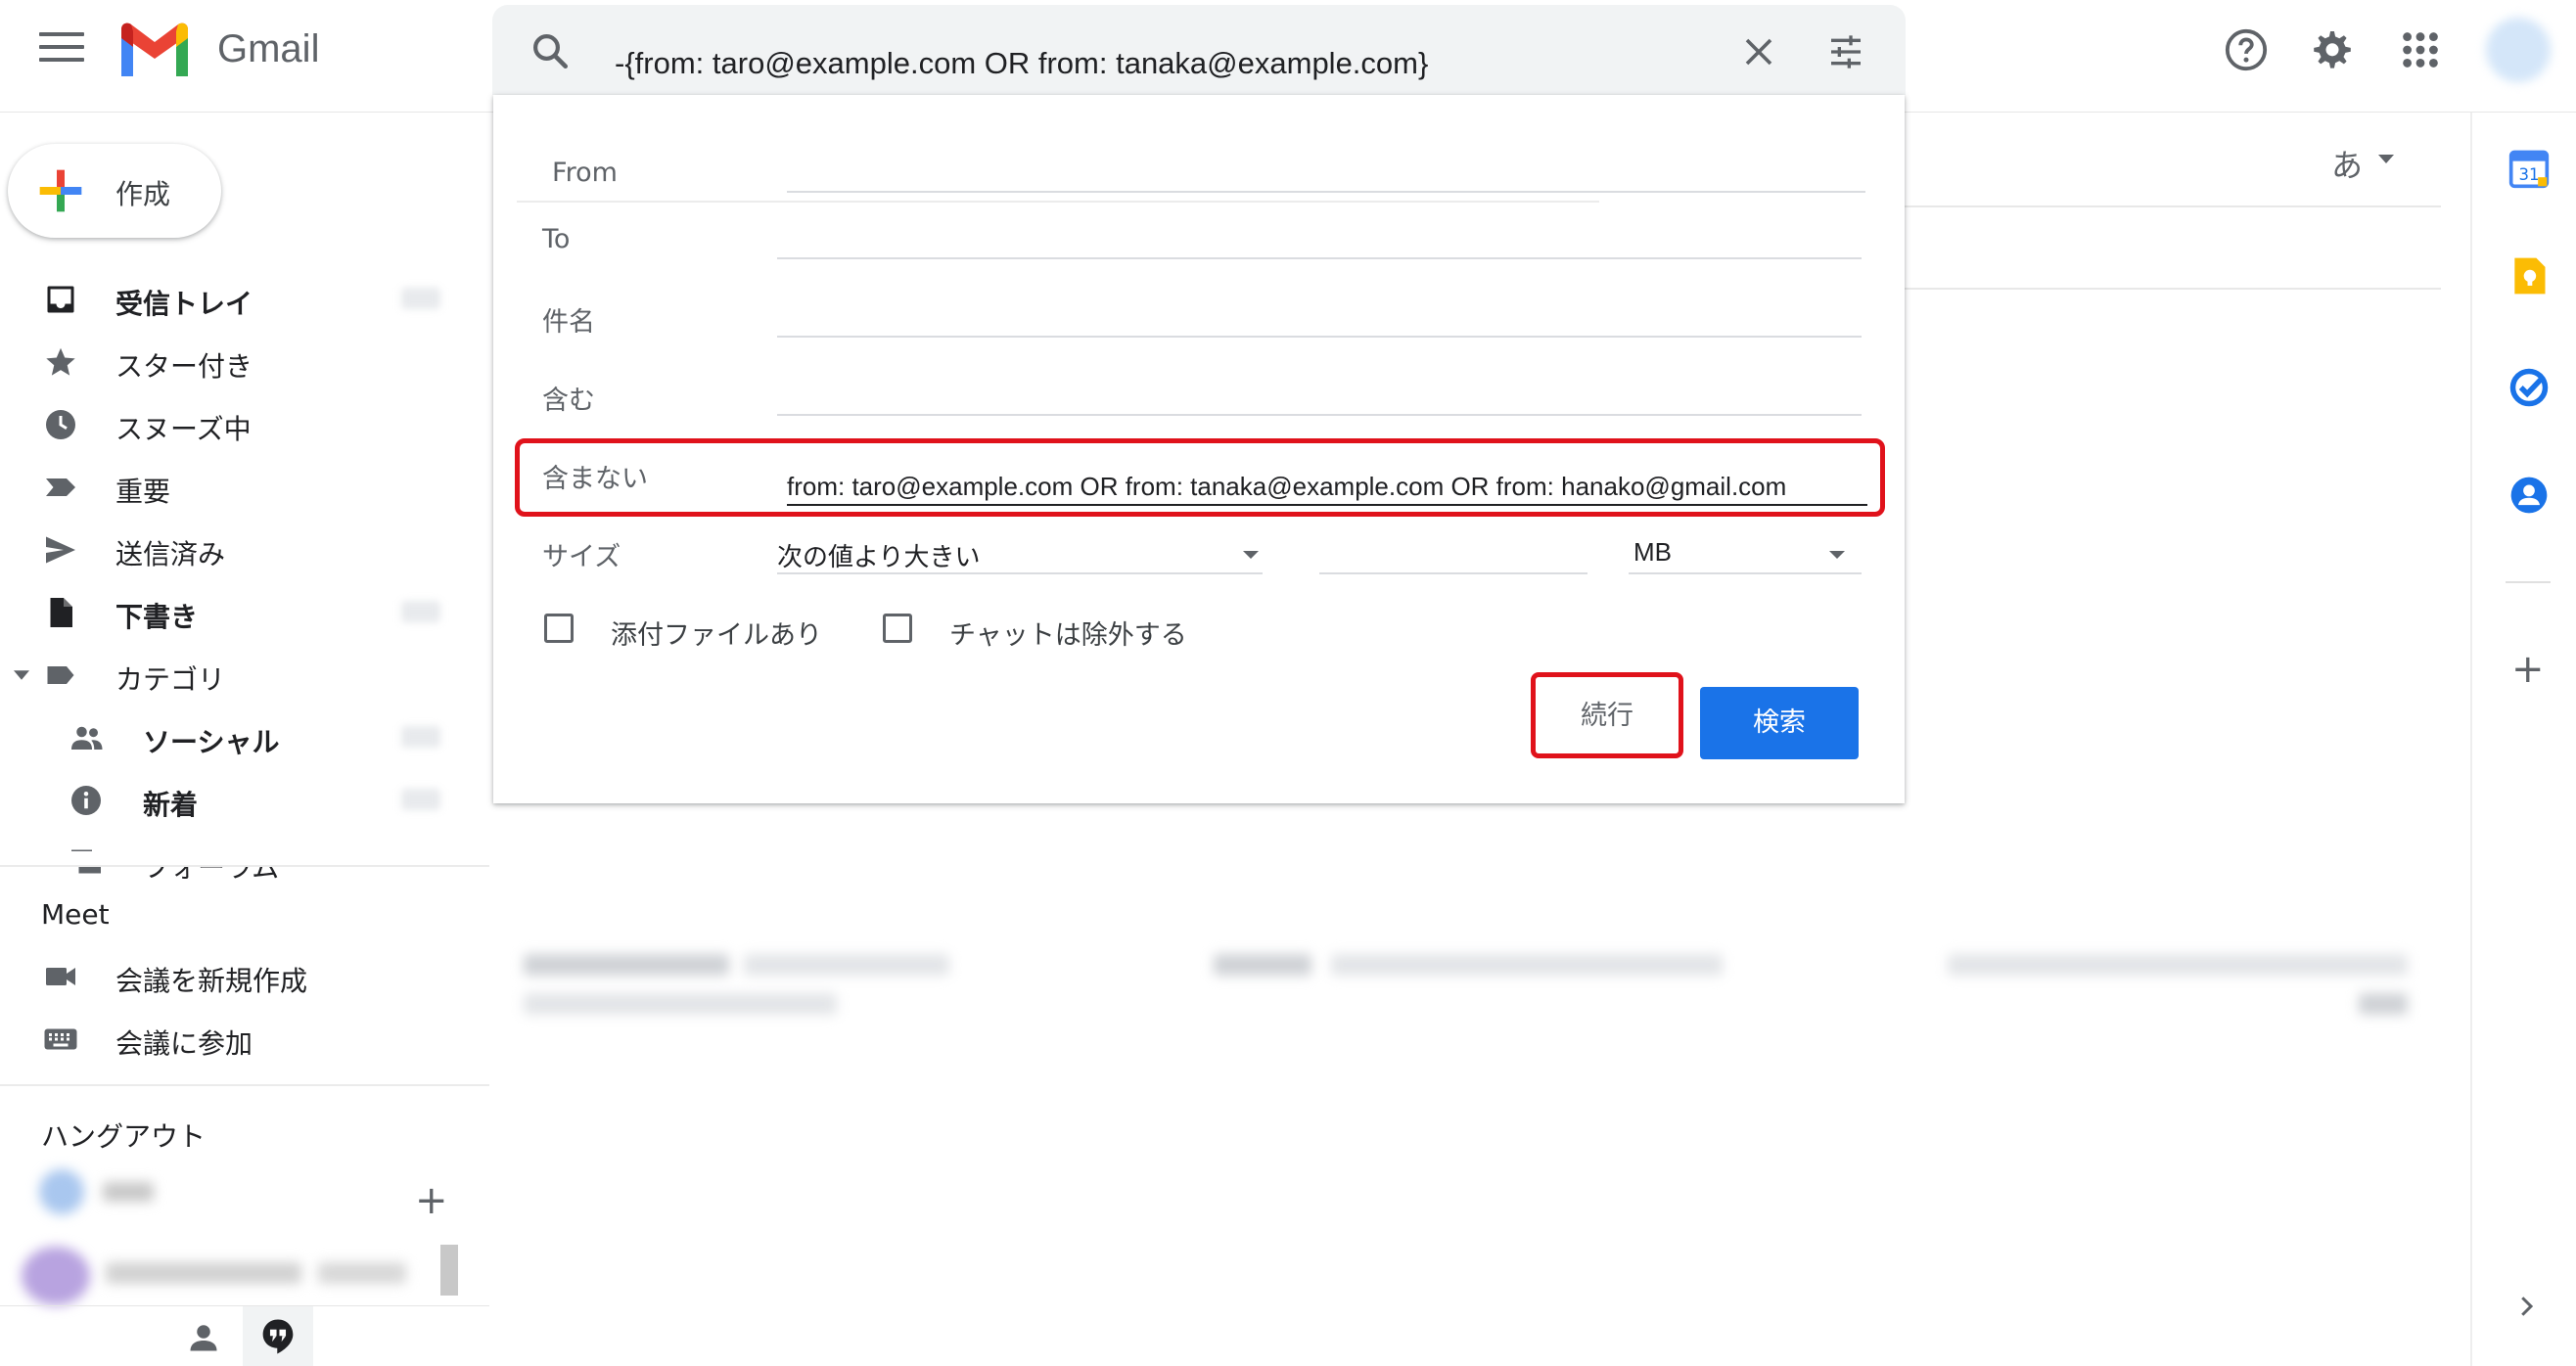 Image resolution: width=2576 pixels, height=1366 pixels. Describe the element at coordinates (268, 49) in the screenshot. I see `app-name: Gmail` at that location.